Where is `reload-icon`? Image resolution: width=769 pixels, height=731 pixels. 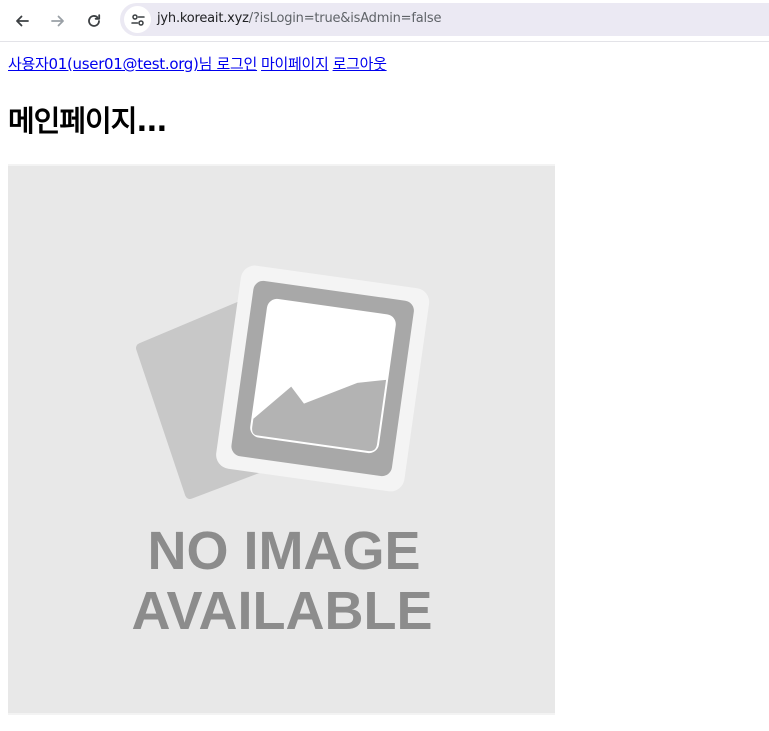 reload-icon is located at coordinates (94, 20).